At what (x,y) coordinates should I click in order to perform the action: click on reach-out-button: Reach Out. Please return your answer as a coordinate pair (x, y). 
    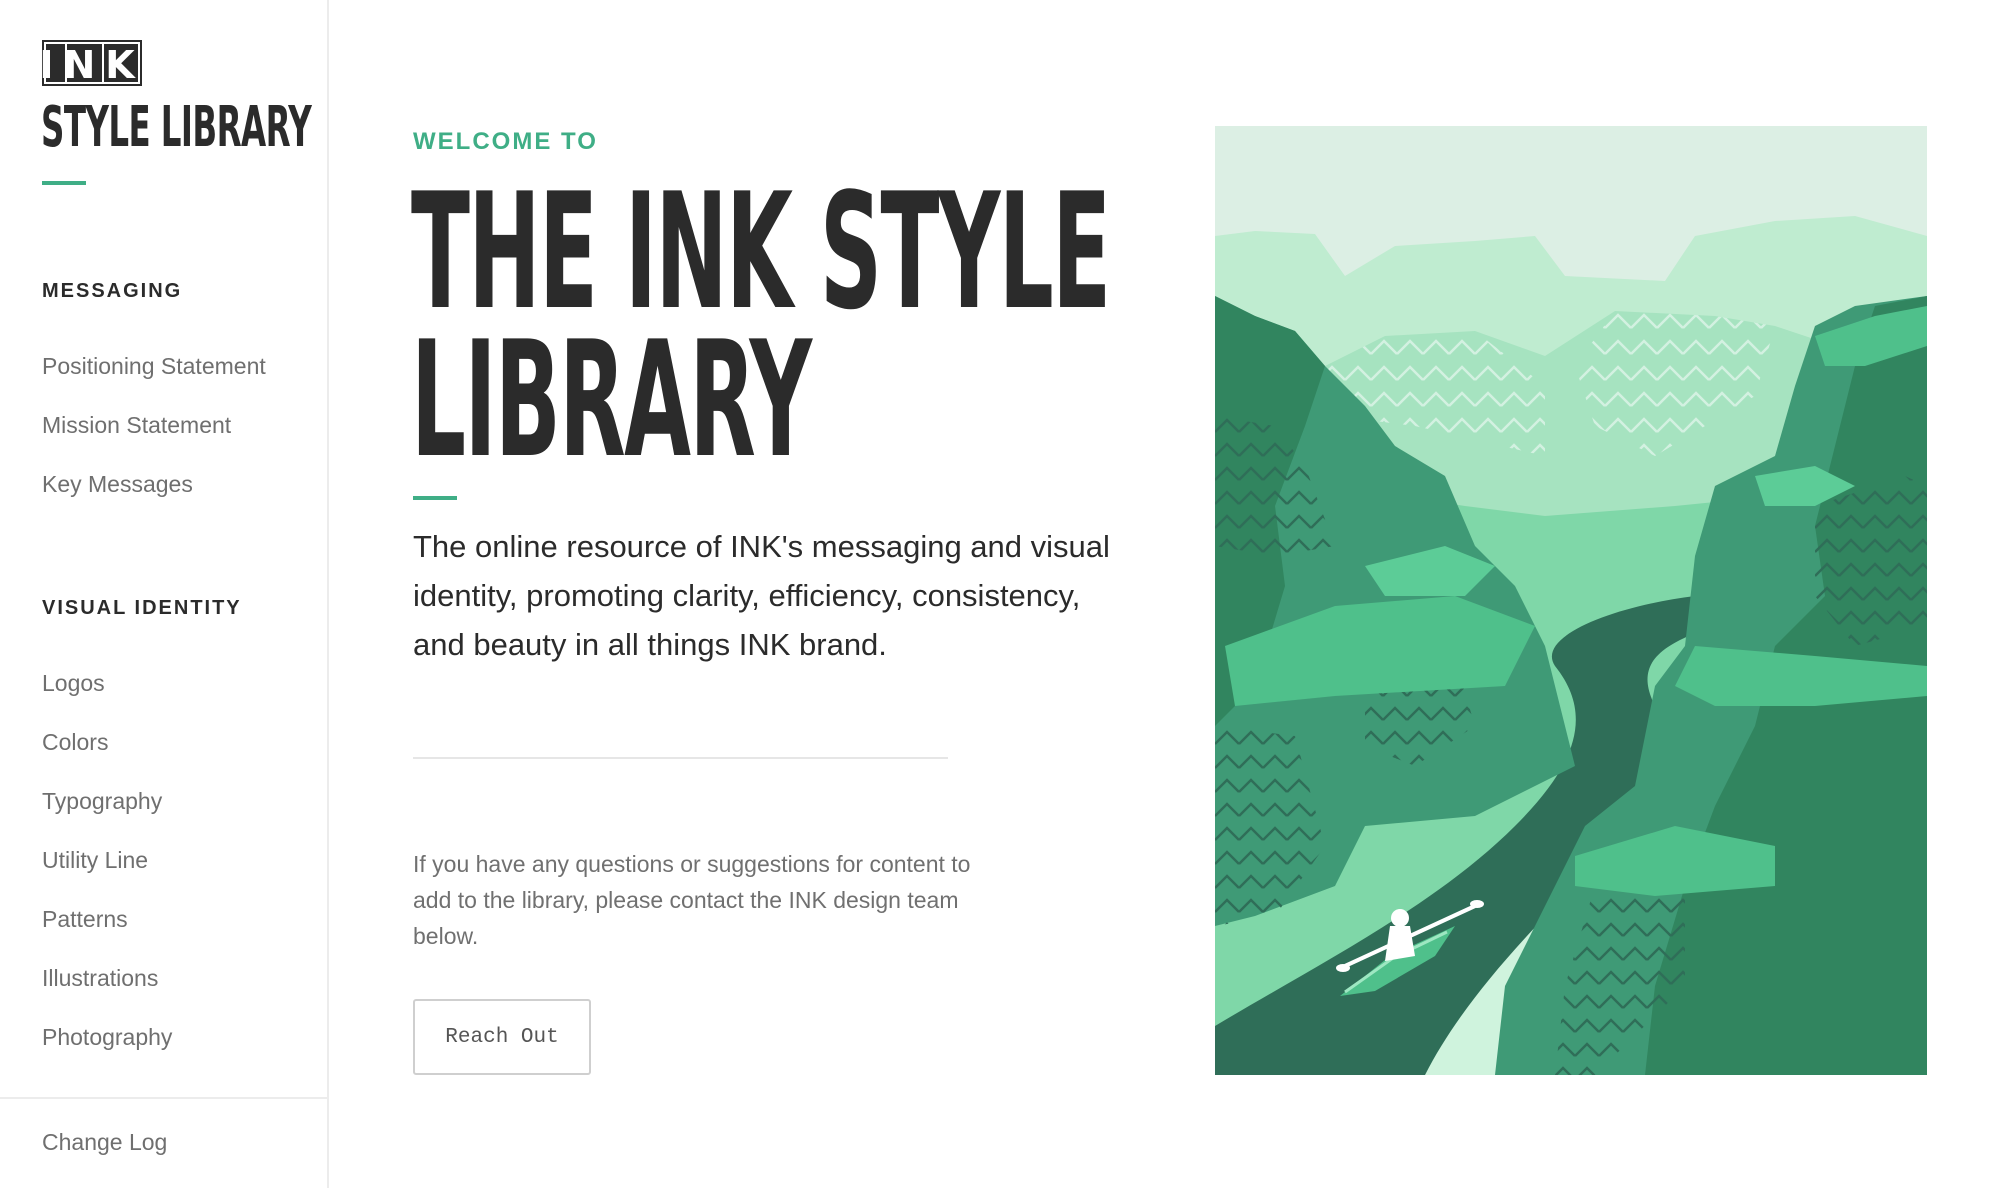
    Looking at the image, I should click on (502, 1037).